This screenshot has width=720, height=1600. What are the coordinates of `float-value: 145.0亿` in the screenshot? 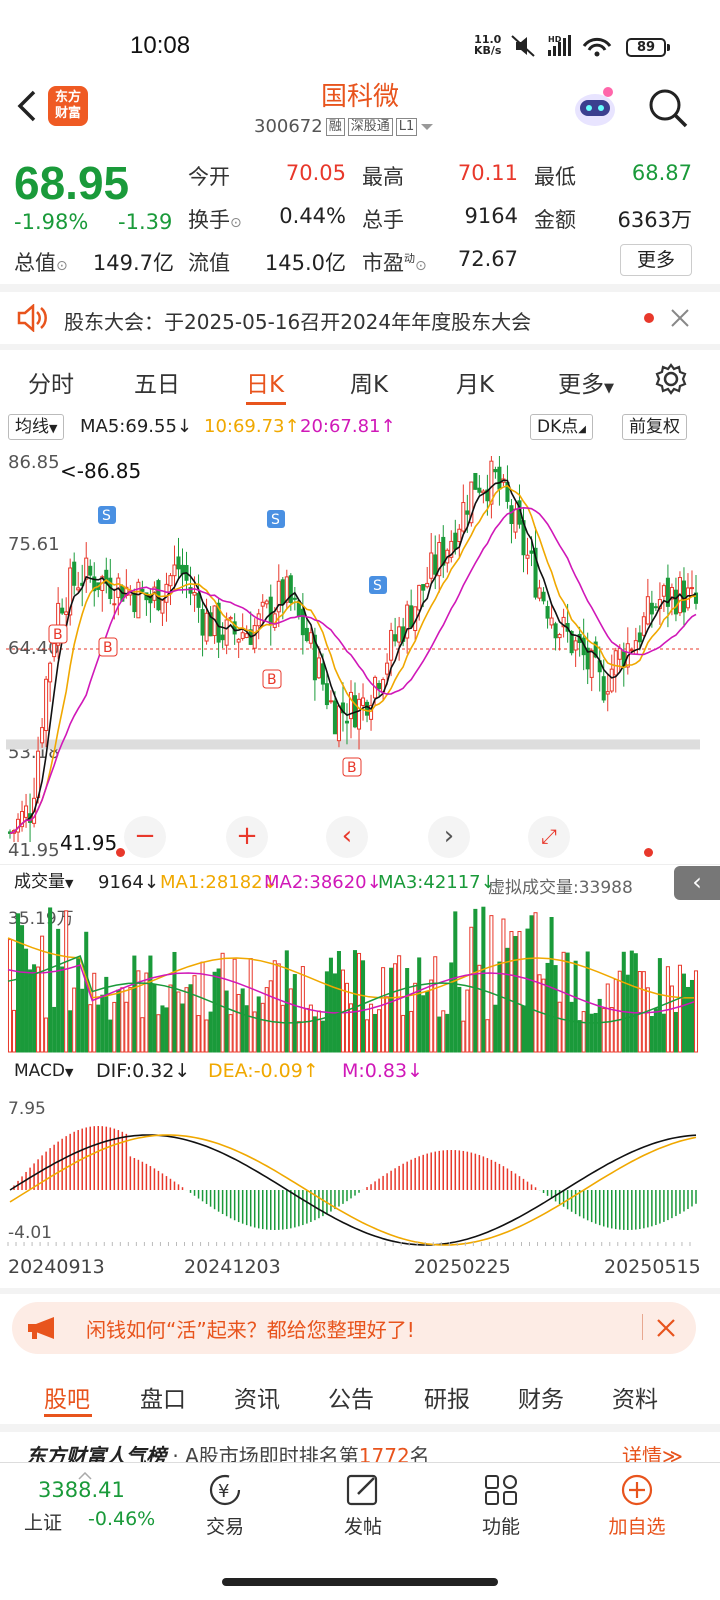 It's located at (305, 263).